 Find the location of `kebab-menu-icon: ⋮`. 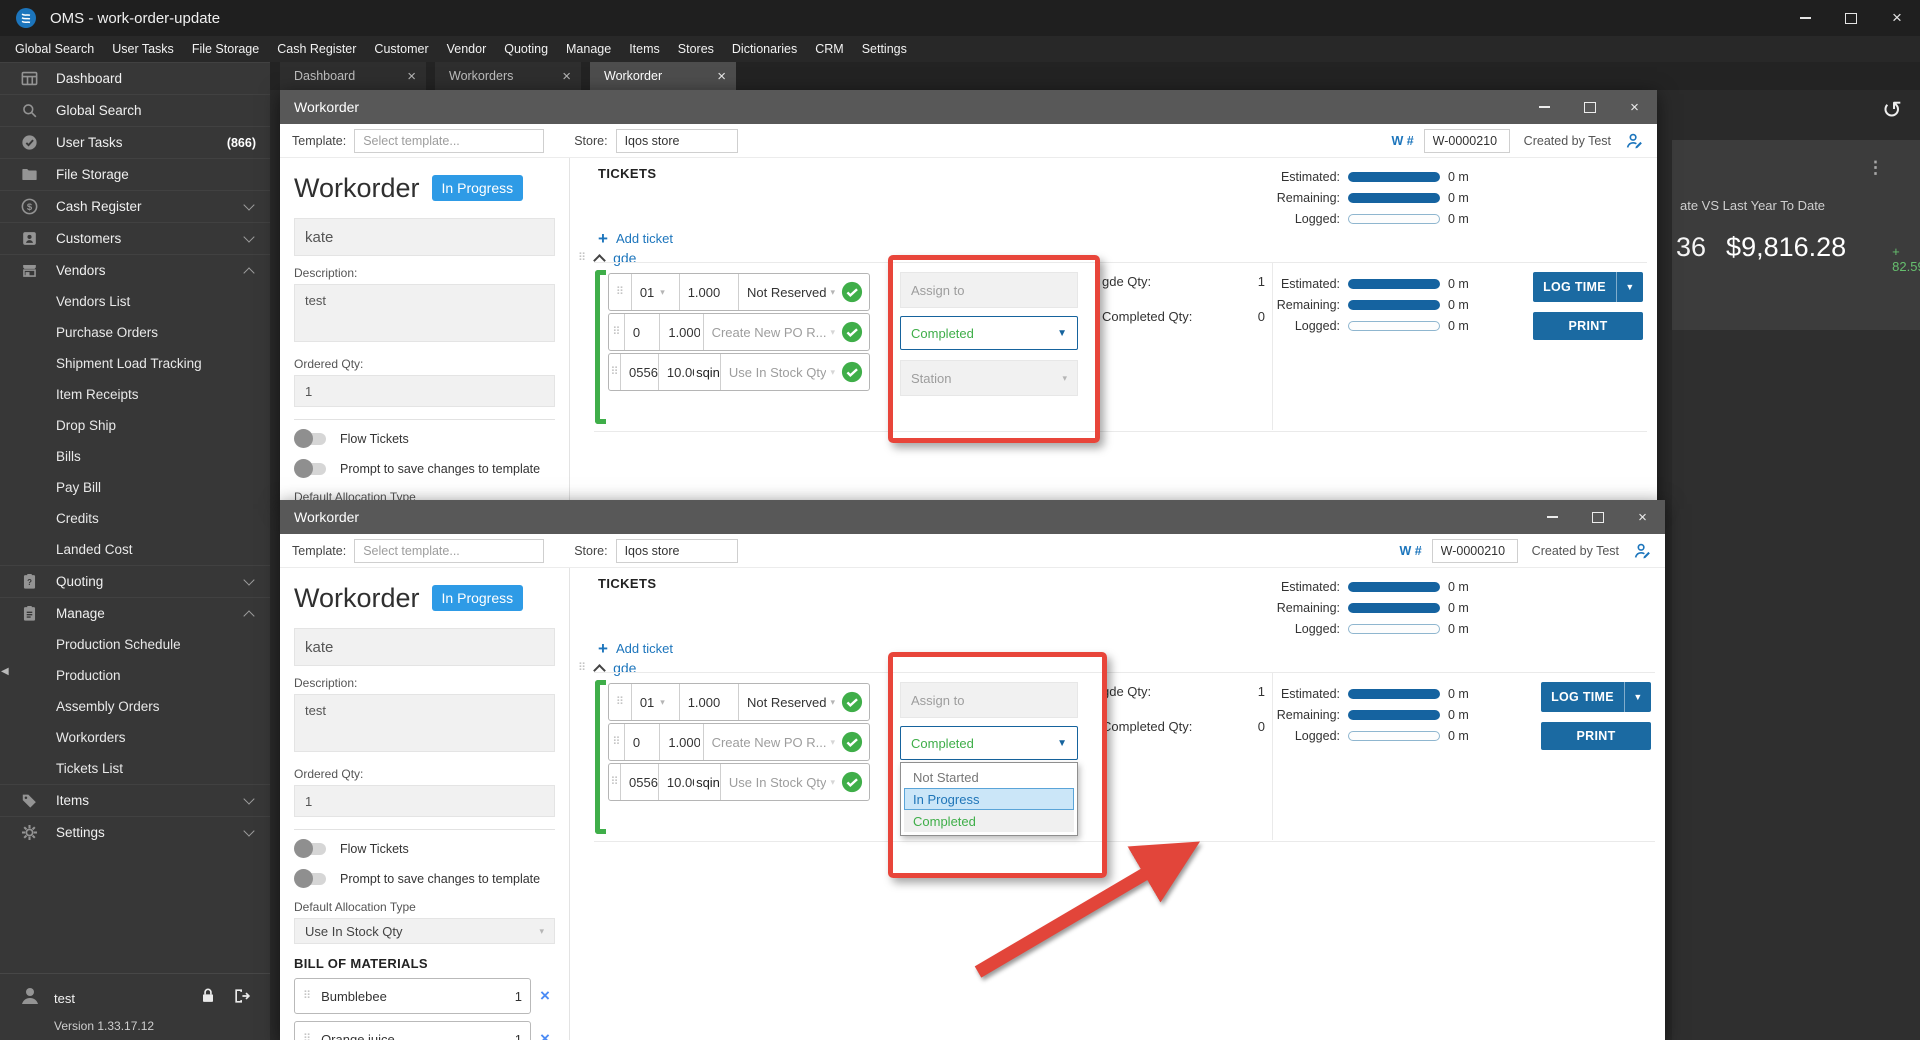

kebab-menu-icon: ⋮ is located at coordinates (1875, 168).